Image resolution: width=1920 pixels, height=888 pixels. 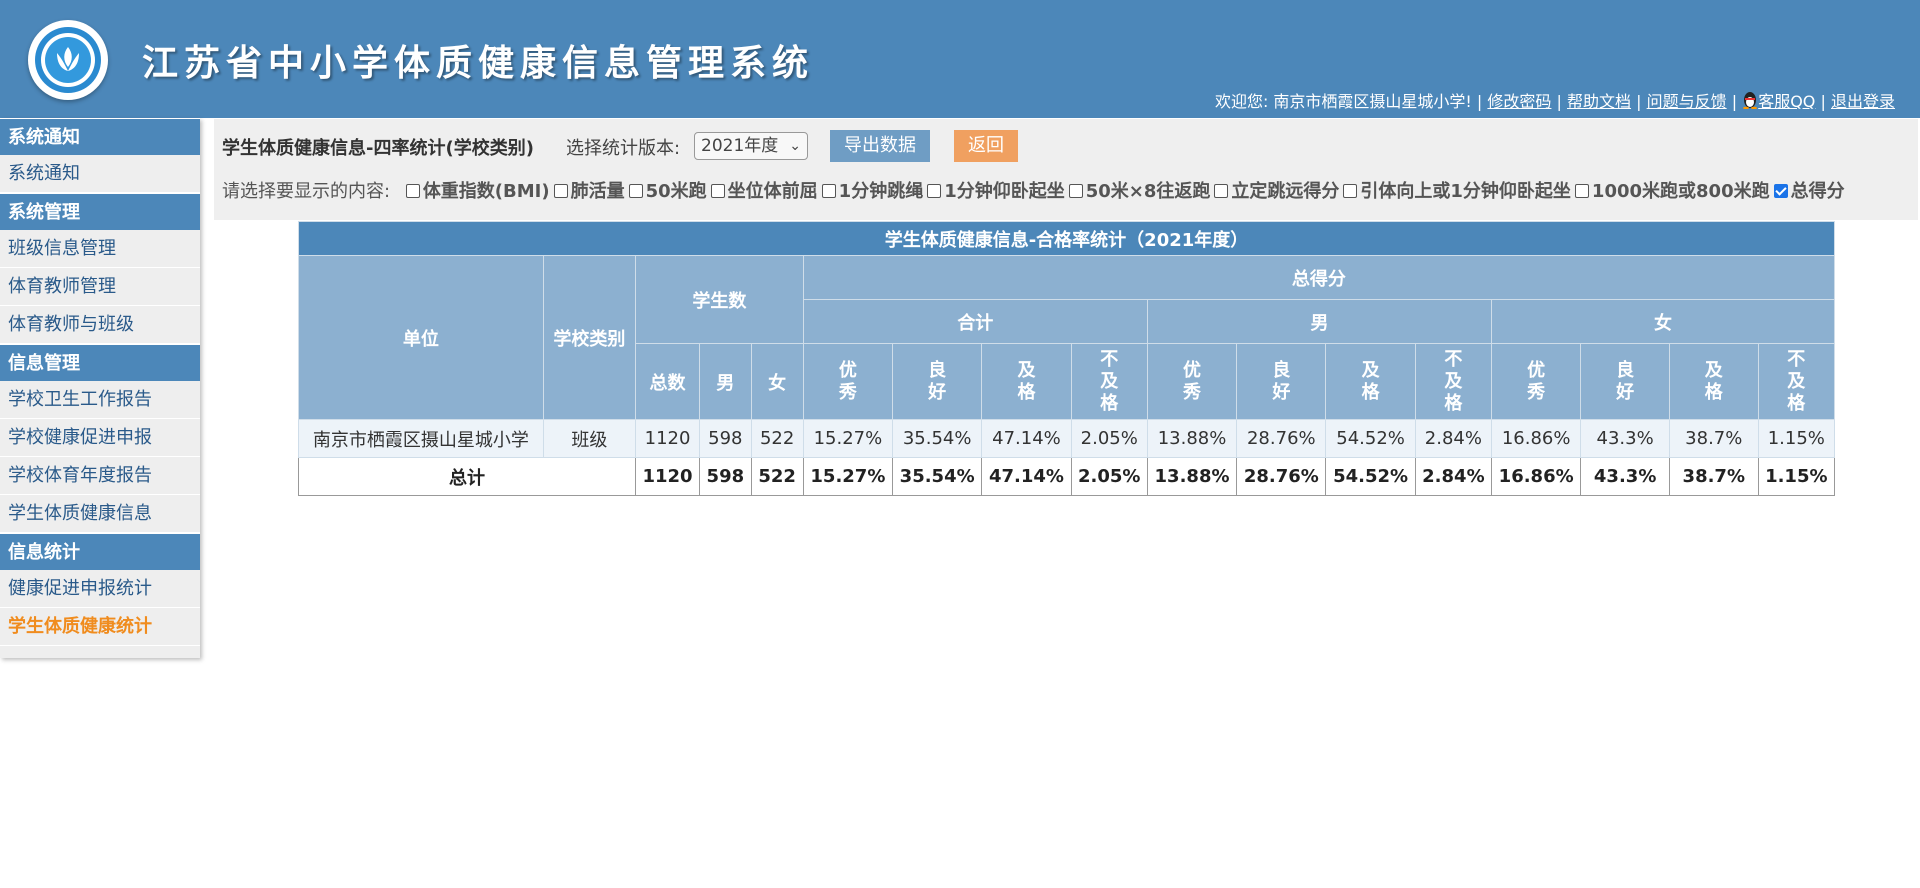 What do you see at coordinates (100, 325) in the screenshot?
I see `sidebar-item-teacher-class: 体育教师与班级` at bounding box center [100, 325].